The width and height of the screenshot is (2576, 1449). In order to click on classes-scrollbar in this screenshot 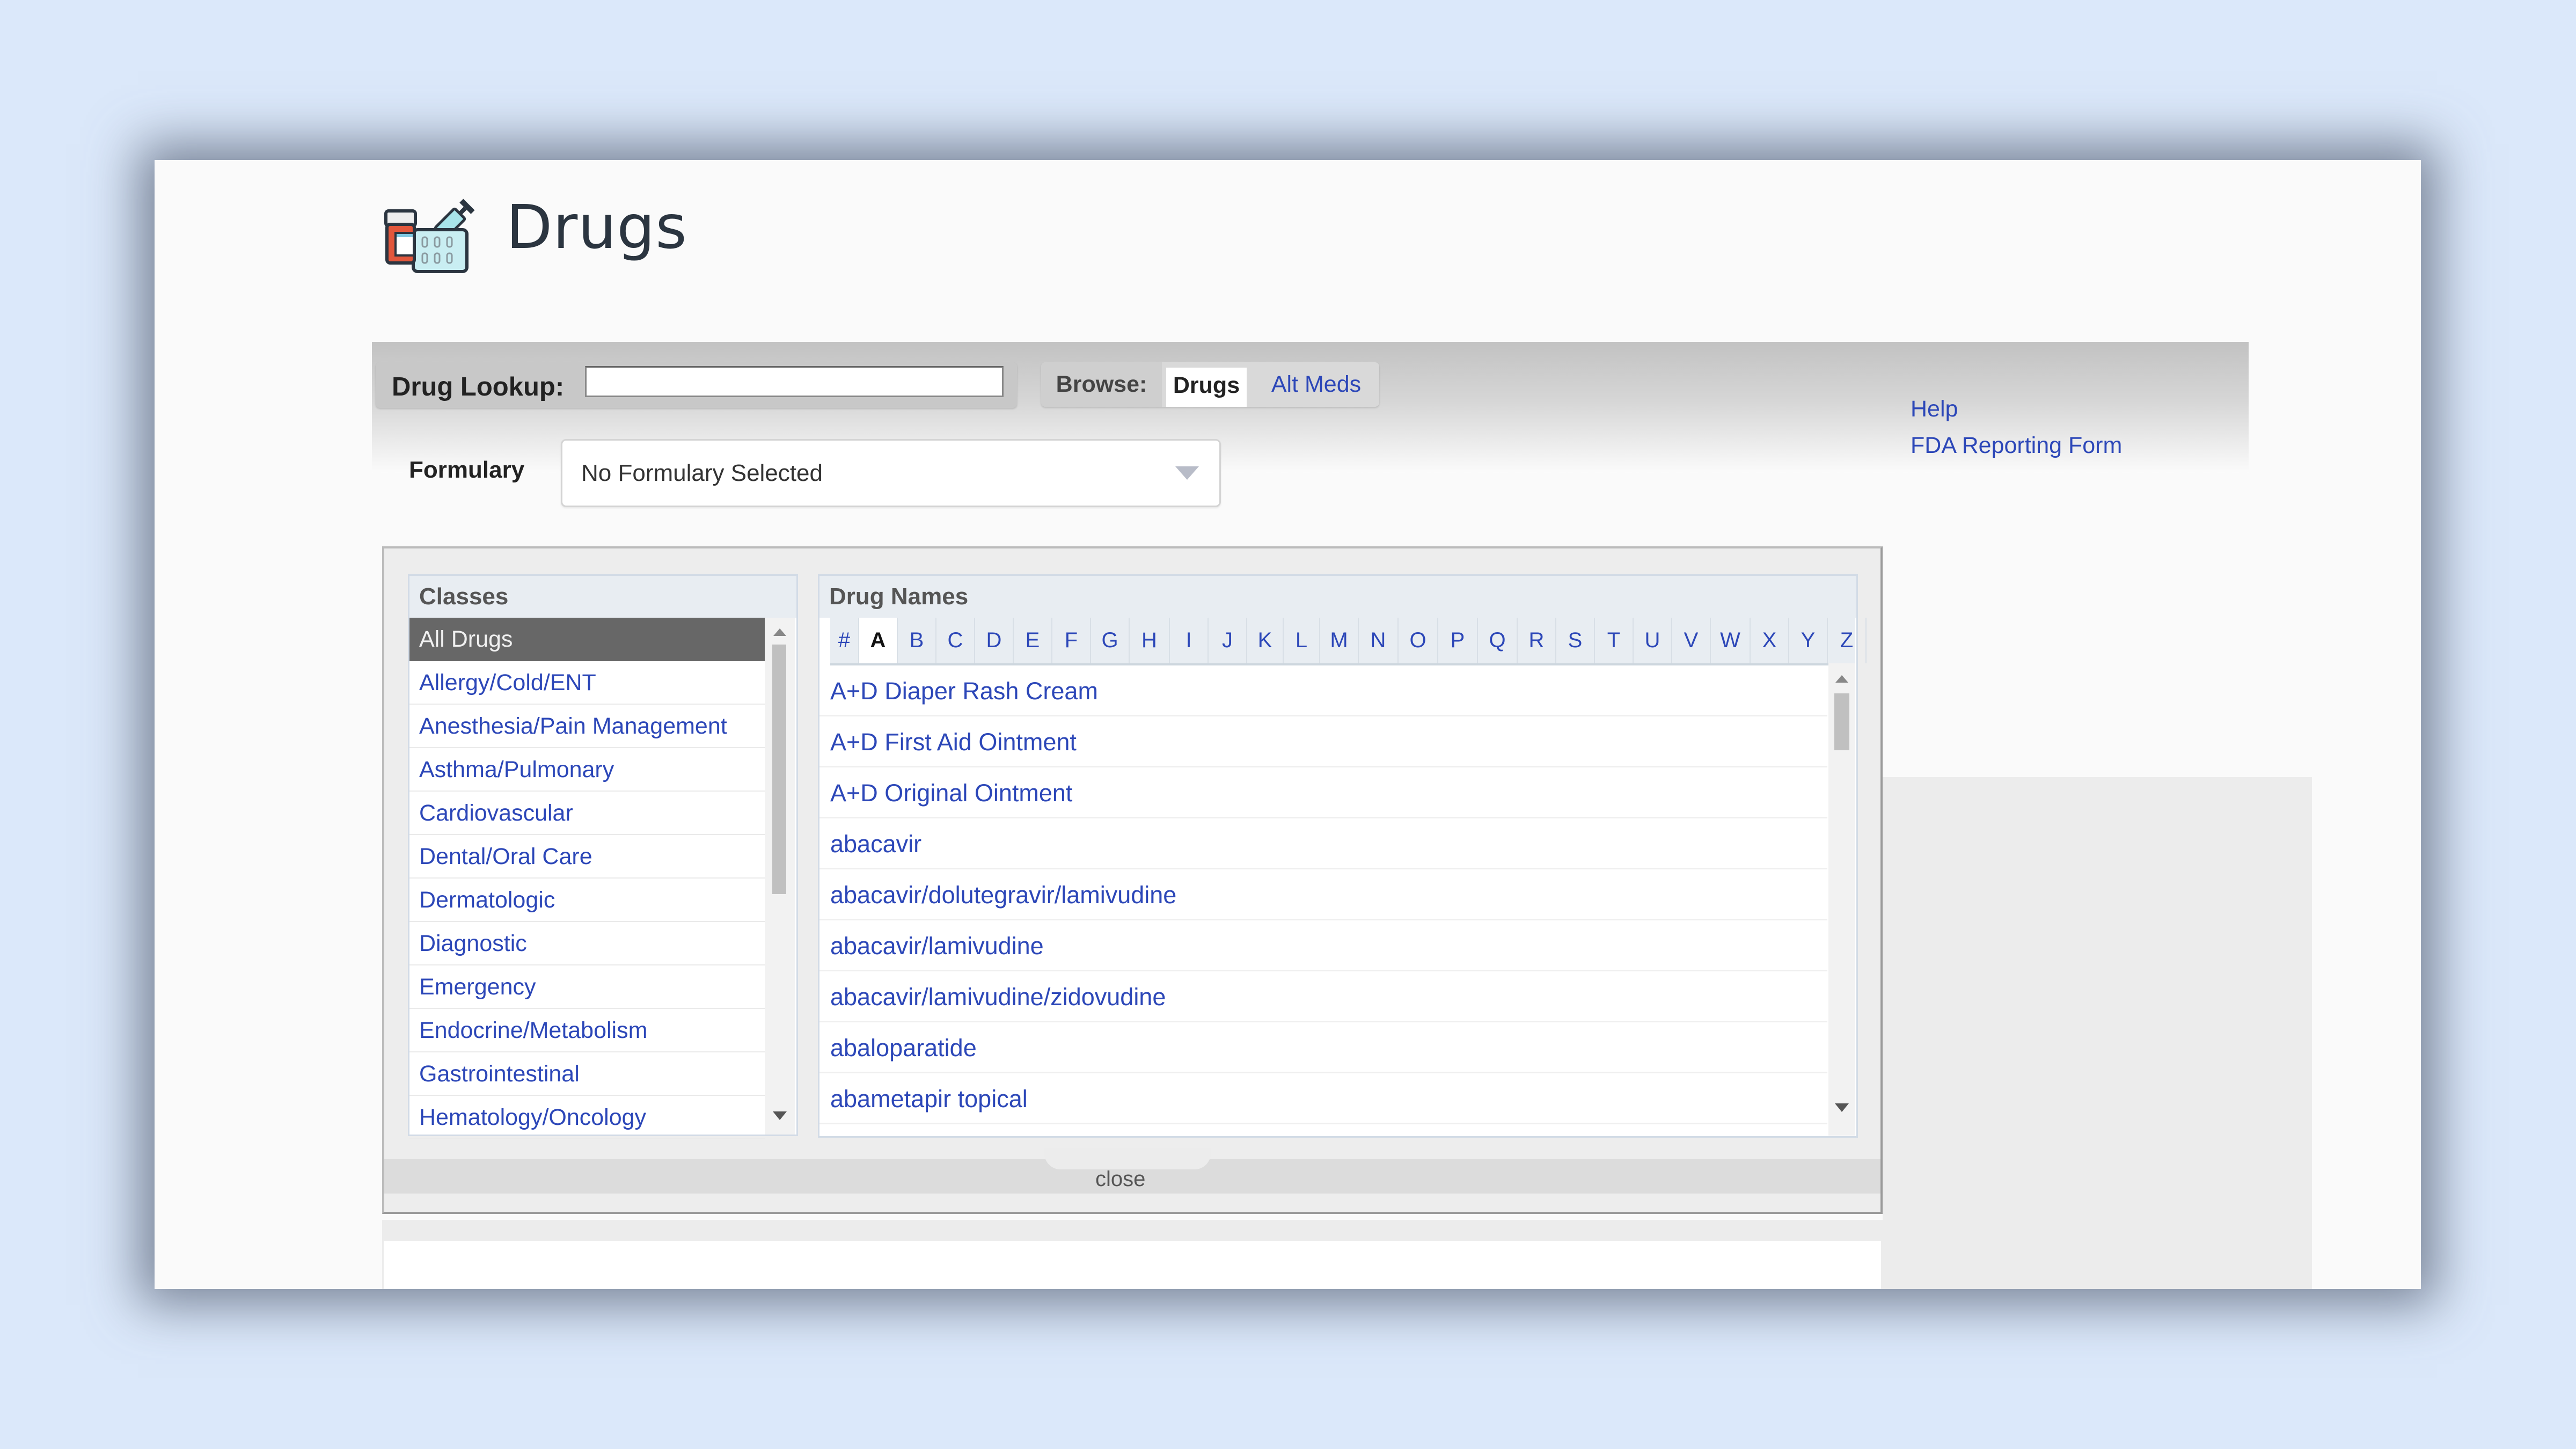, I will do `click(780, 876)`.